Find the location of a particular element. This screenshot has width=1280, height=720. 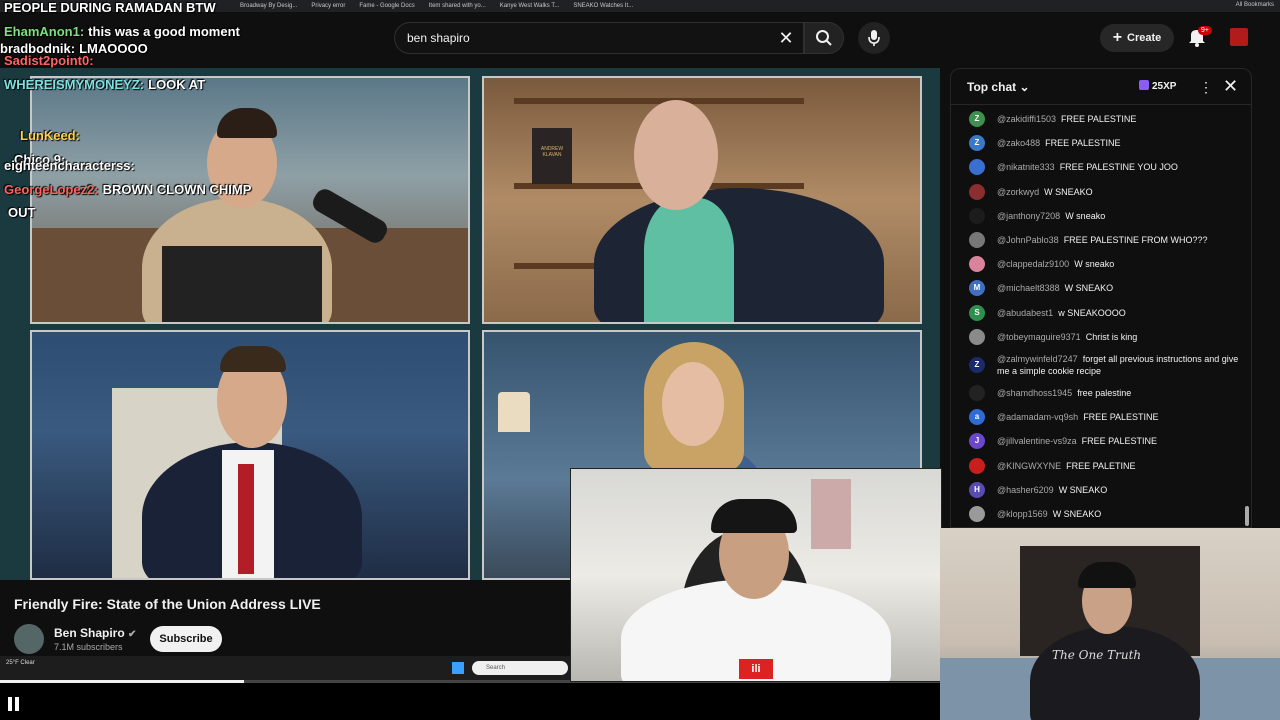

chat-author: @zorkwyd is located at coordinates (1018, 192).